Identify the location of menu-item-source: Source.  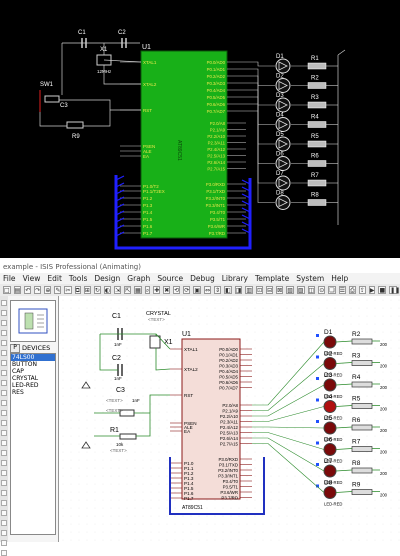
(170, 278).